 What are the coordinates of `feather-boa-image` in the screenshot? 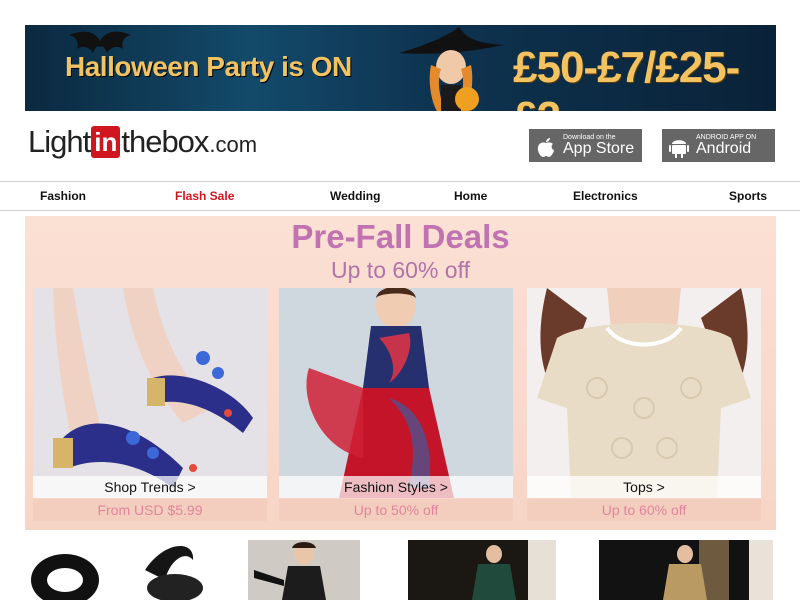 It's located at (125, 570).